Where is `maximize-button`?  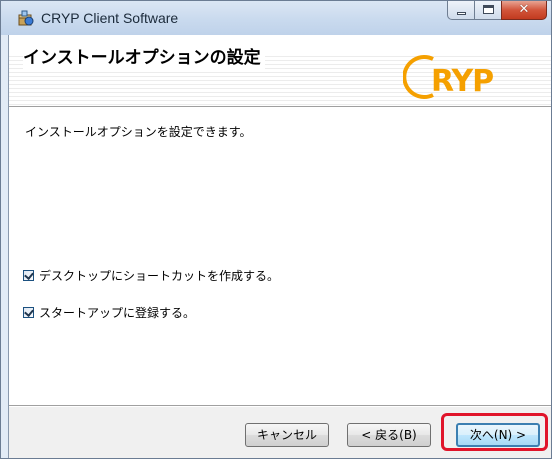
maximize-button is located at coordinates (487, 10).